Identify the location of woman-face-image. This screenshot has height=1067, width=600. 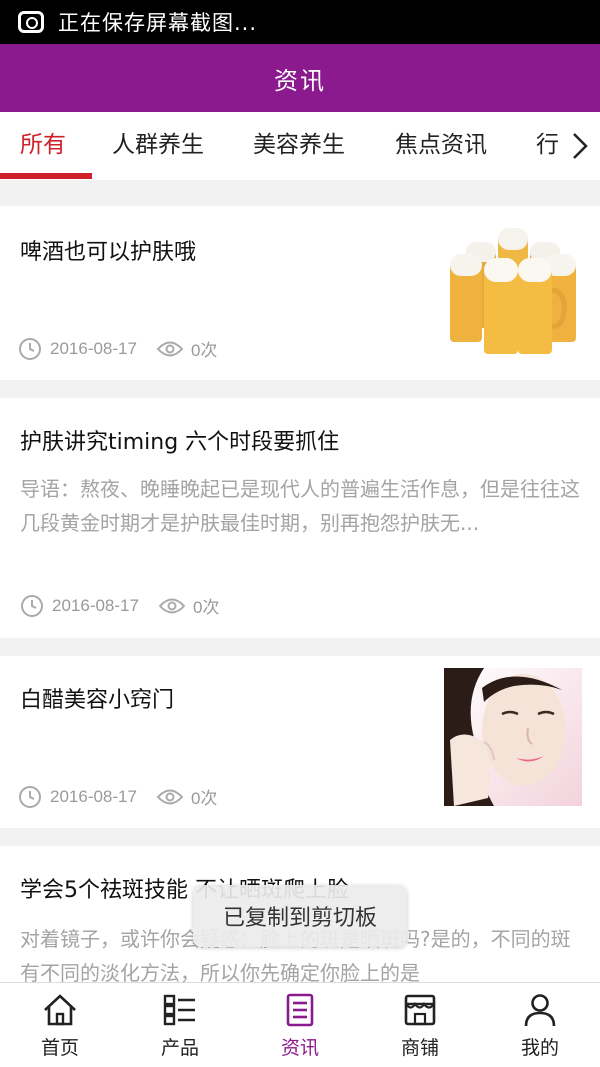
(513, 737).